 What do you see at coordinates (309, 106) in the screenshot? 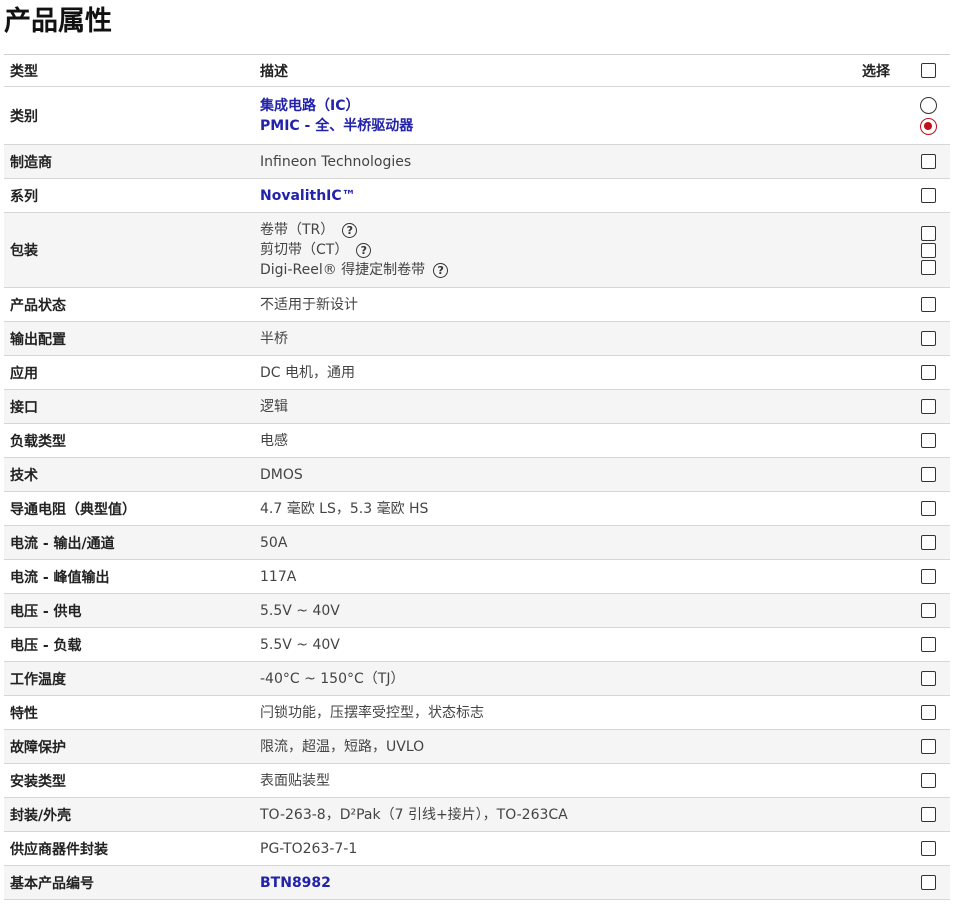
I see `attribute-link: 集成电路（IC）` at bounding box center [309, 106].